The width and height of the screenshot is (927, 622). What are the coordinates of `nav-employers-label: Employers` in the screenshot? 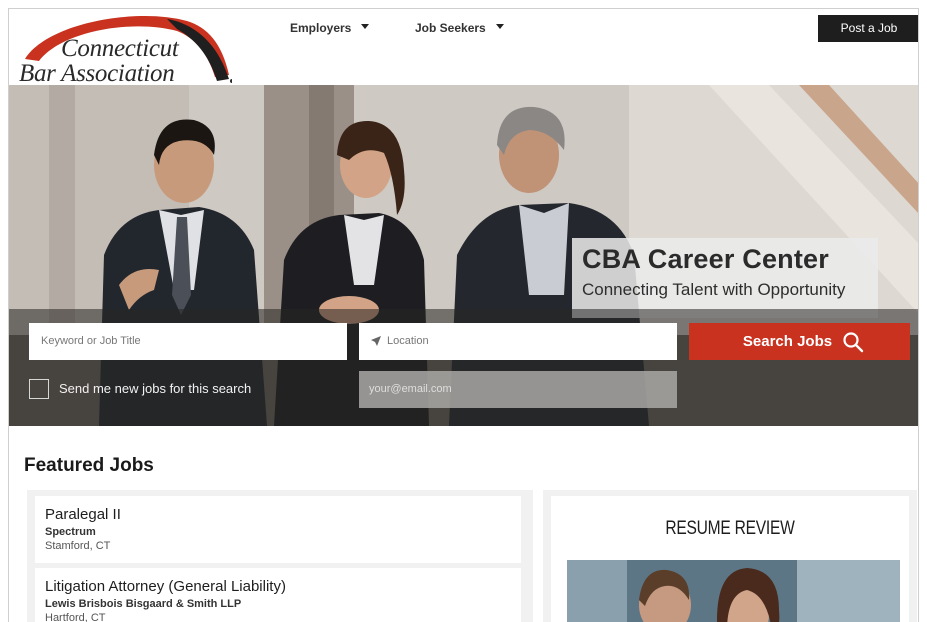 It's located at (321, 28).